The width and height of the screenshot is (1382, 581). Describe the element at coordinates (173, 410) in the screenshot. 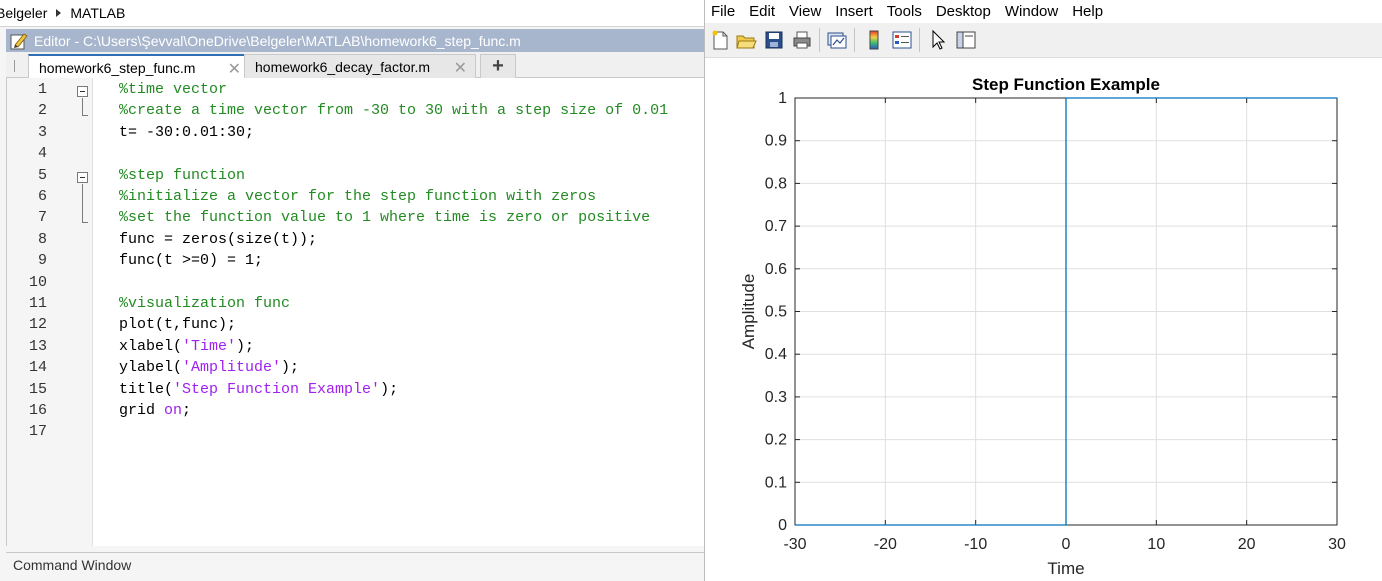

I see `code-string: on` at that location.